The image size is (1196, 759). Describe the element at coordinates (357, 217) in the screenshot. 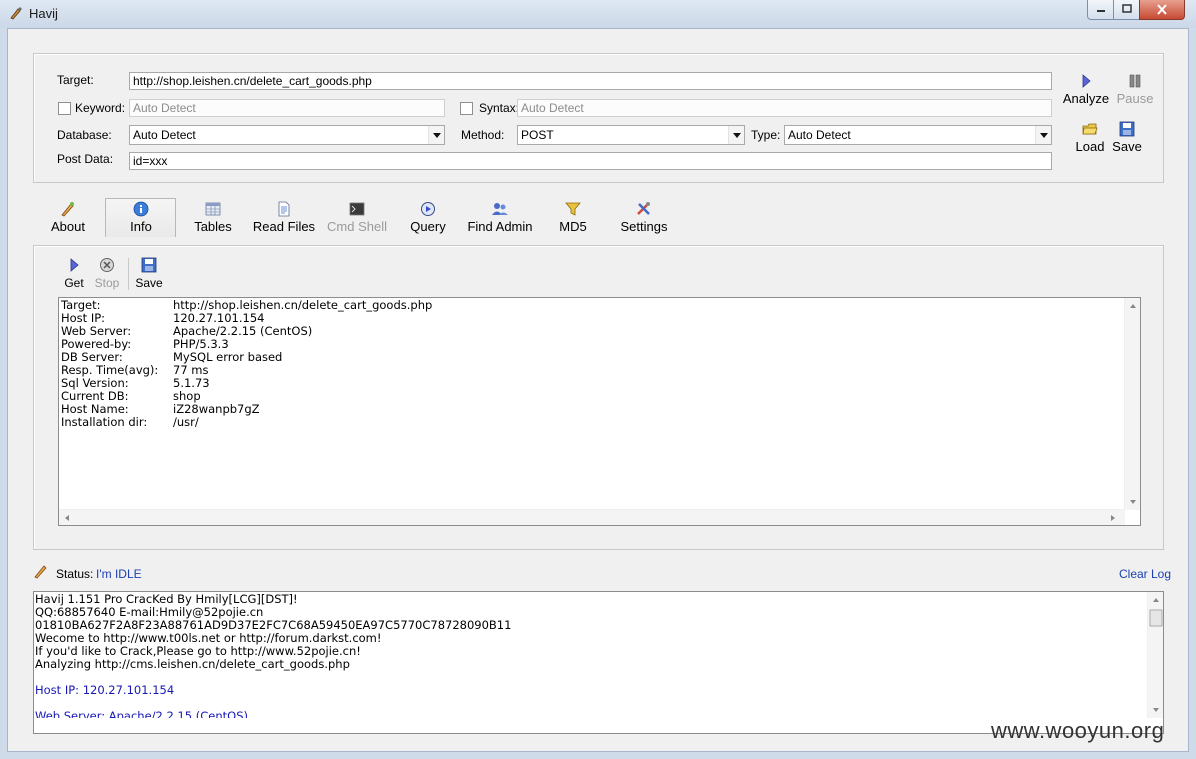

I see `tab-cmd-shell: Cmd Shell` at that location.